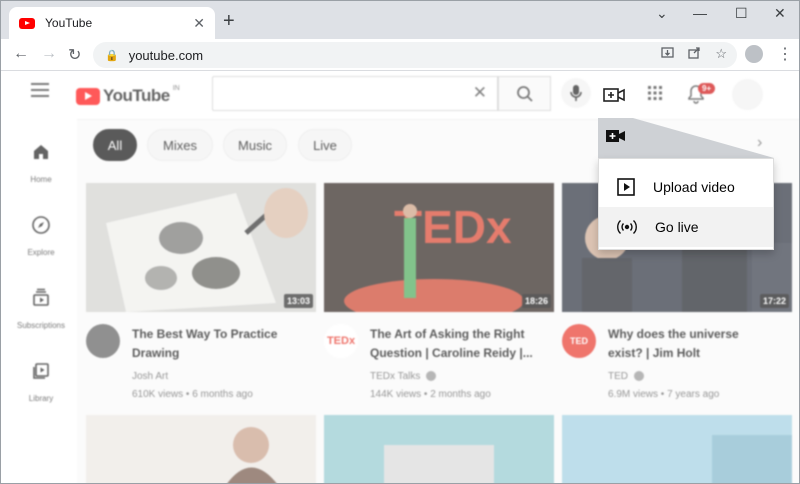 The width and height of the screenshot is (800, 484). Describe the element at coordinates (400, 20) in the screenshot. I see `tab-strip: YouTube ✕ + ⌄ — ☐ ✕` at that location.